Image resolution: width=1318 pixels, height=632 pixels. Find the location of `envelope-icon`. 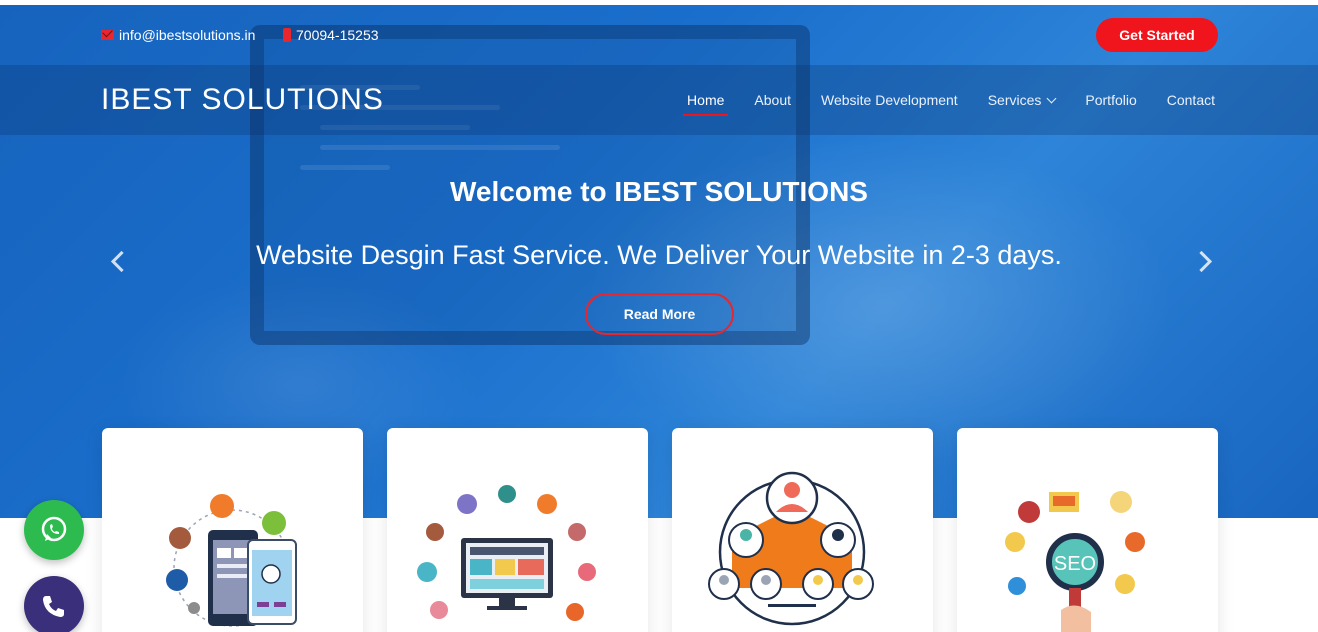

envelope-icon is located at coordinates (107, 35).